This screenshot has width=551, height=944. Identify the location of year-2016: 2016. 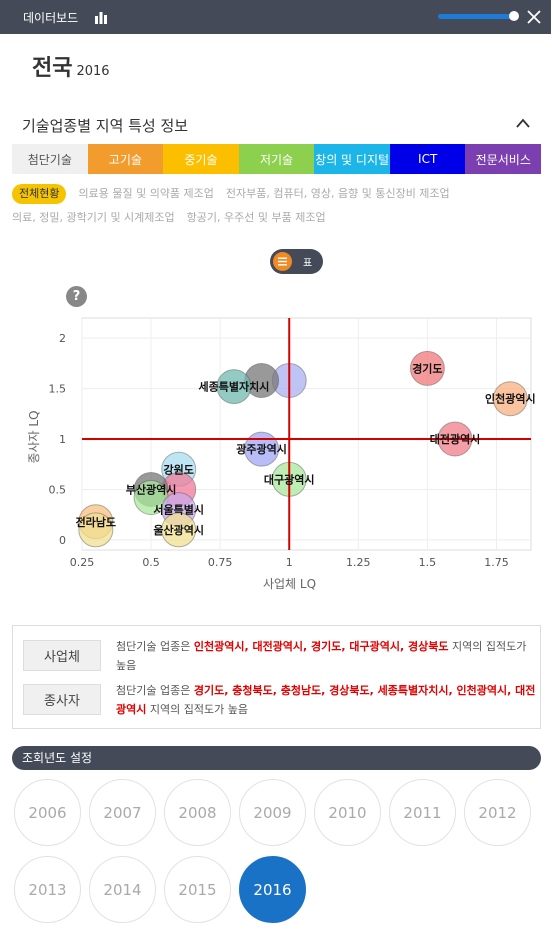
(272, 889).